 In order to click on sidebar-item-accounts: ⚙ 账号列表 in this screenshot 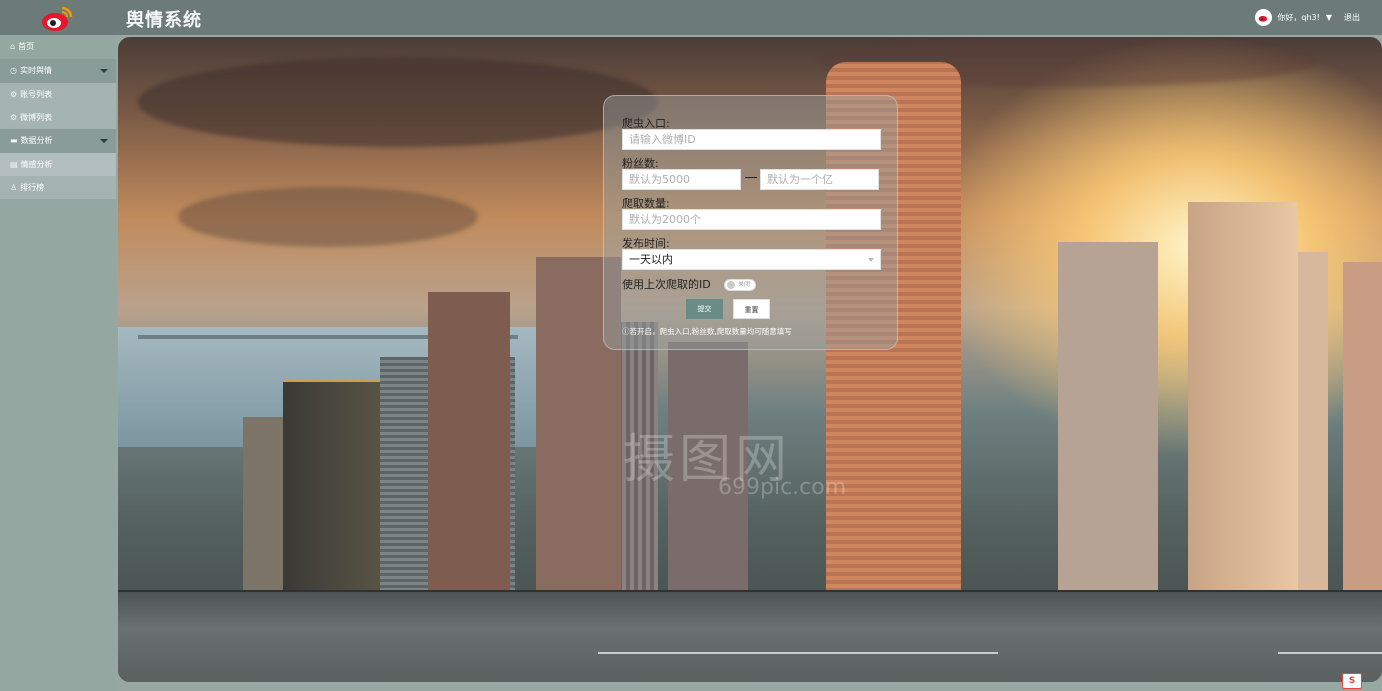, I will do `click(58, 94)`.